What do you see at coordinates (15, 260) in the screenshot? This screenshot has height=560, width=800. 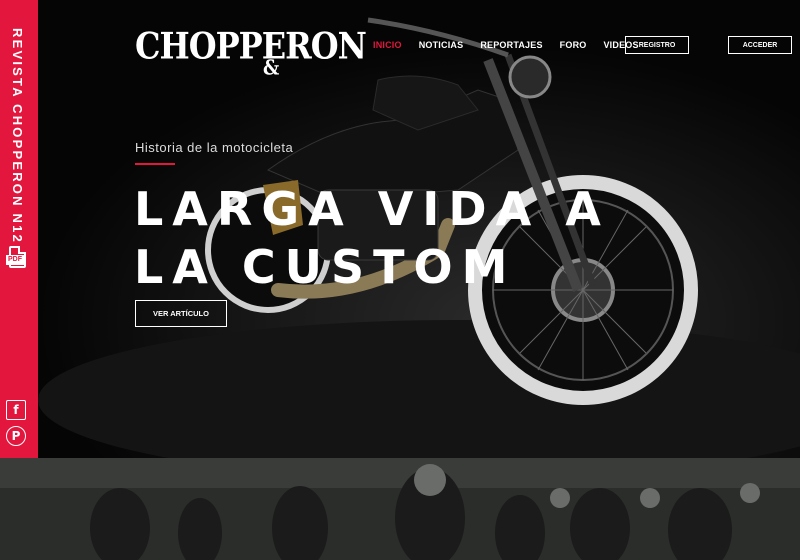 I see `pdf-label: PDF` at bounding box center [15, 260].